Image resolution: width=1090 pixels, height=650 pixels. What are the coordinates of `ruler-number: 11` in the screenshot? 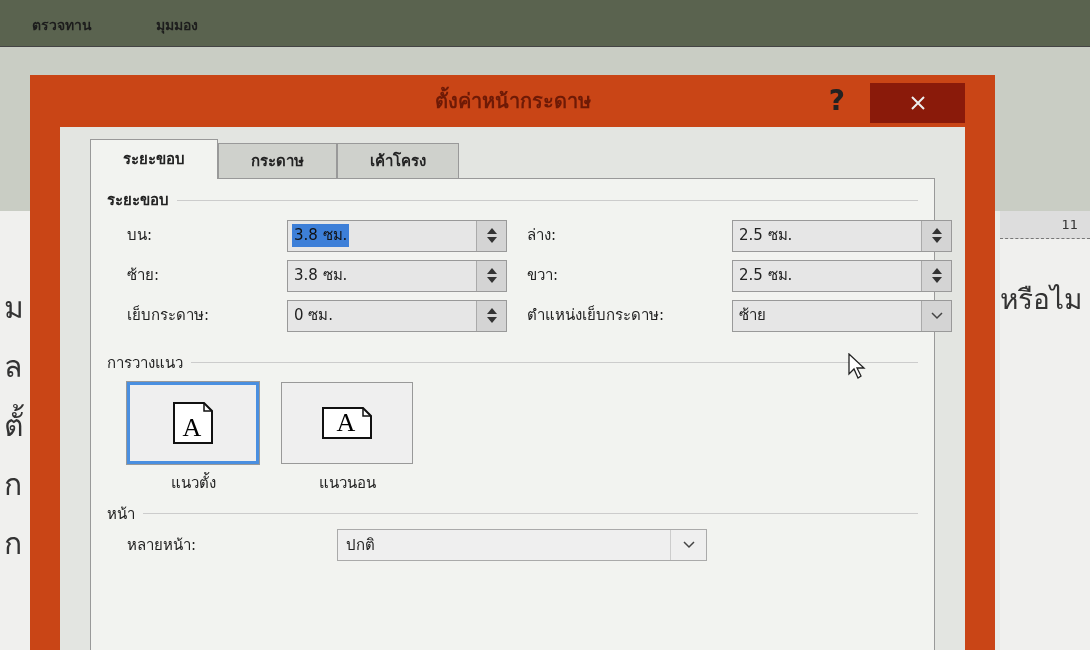 It's located at (1069, 224).